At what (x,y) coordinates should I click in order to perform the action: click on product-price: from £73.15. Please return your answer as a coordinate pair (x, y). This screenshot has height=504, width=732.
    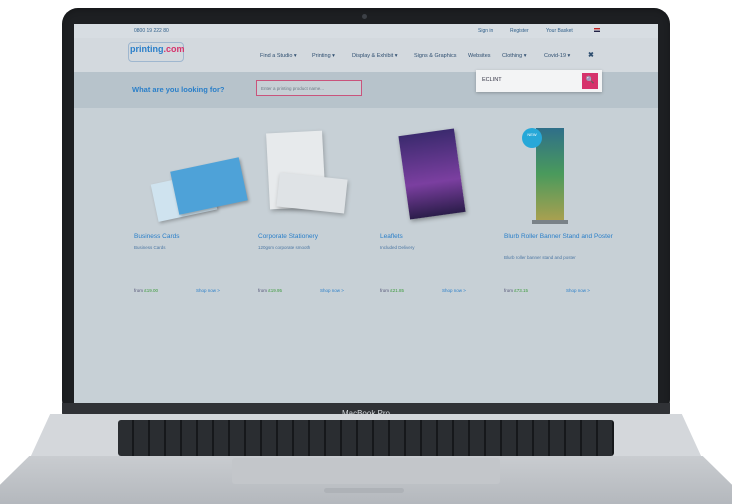
    Looking at the image, I should click on (516, 290).